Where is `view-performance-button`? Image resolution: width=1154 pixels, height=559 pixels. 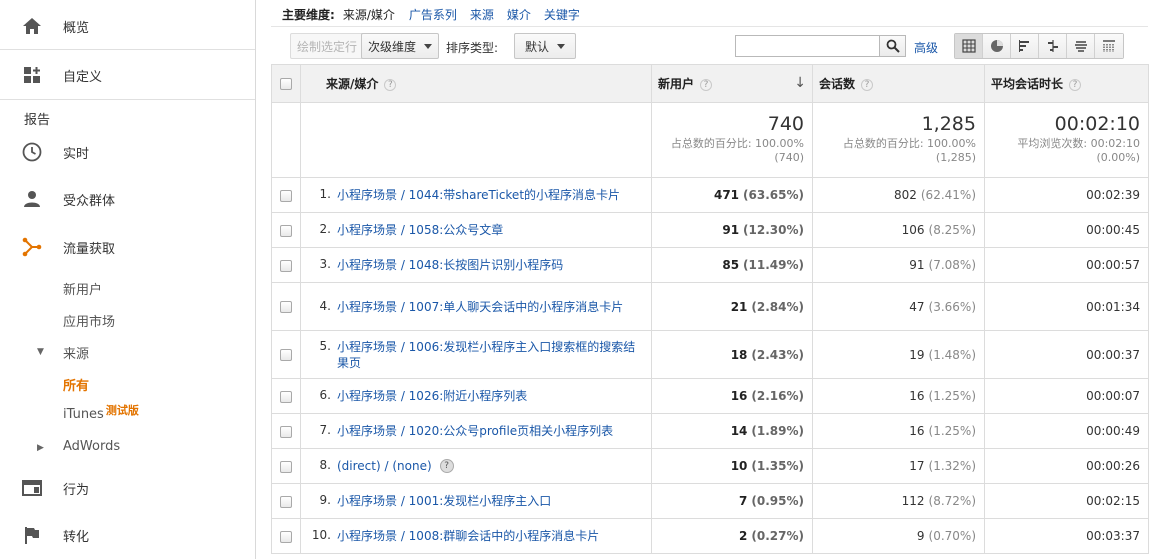
view-performance-button is located at coordinates (1025, 46).